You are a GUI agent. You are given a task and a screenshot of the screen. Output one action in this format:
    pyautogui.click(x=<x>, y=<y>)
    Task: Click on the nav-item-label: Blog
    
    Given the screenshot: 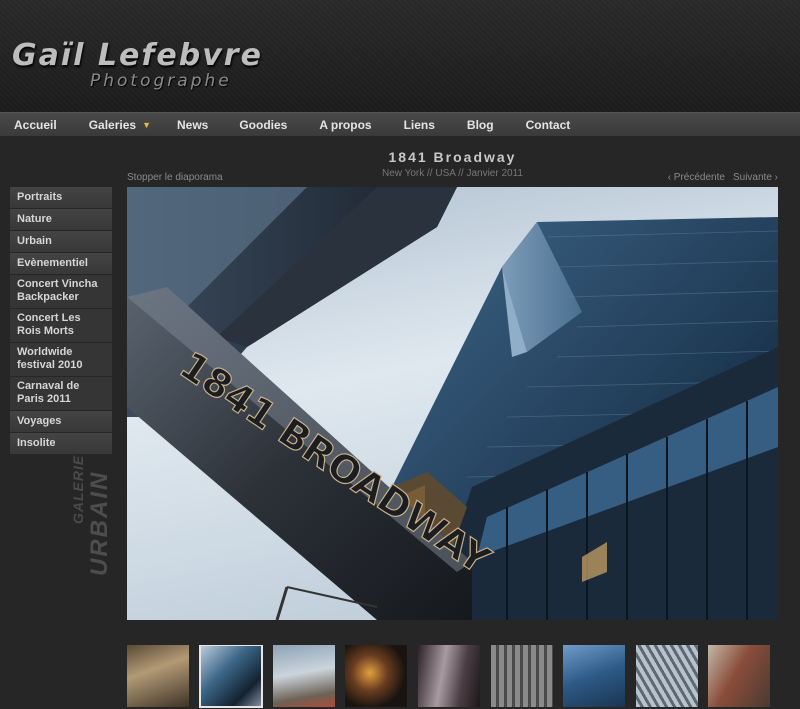 What is the action you would take?
    pyautogui.click(x=480, y=124)
    